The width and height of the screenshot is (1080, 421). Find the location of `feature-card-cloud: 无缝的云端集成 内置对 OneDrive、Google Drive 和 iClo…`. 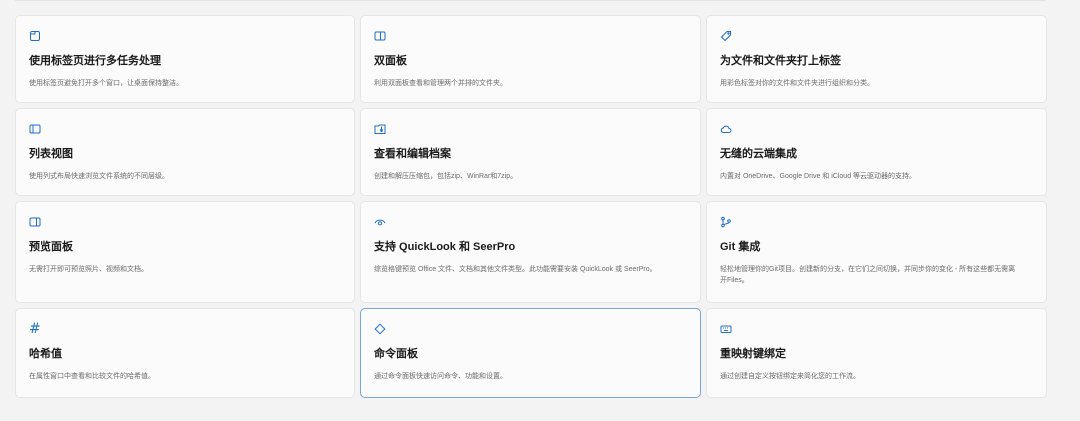

feature-card-cloud: 无缝的云端集成 内置对 OneDrive、Google Drive 和 iClo… is located at coordinates (876, 152).